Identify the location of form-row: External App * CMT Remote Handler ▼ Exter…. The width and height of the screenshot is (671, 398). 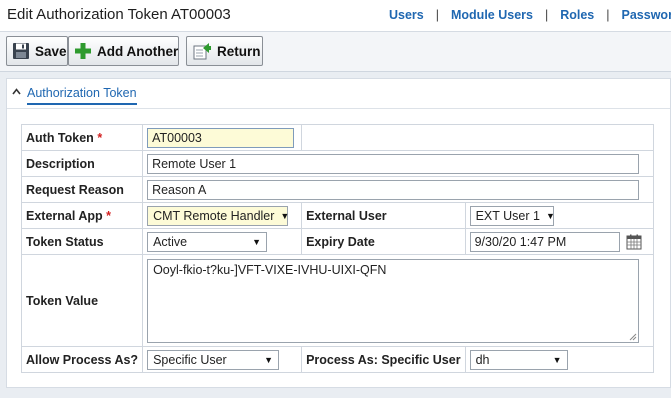
(337, 215).